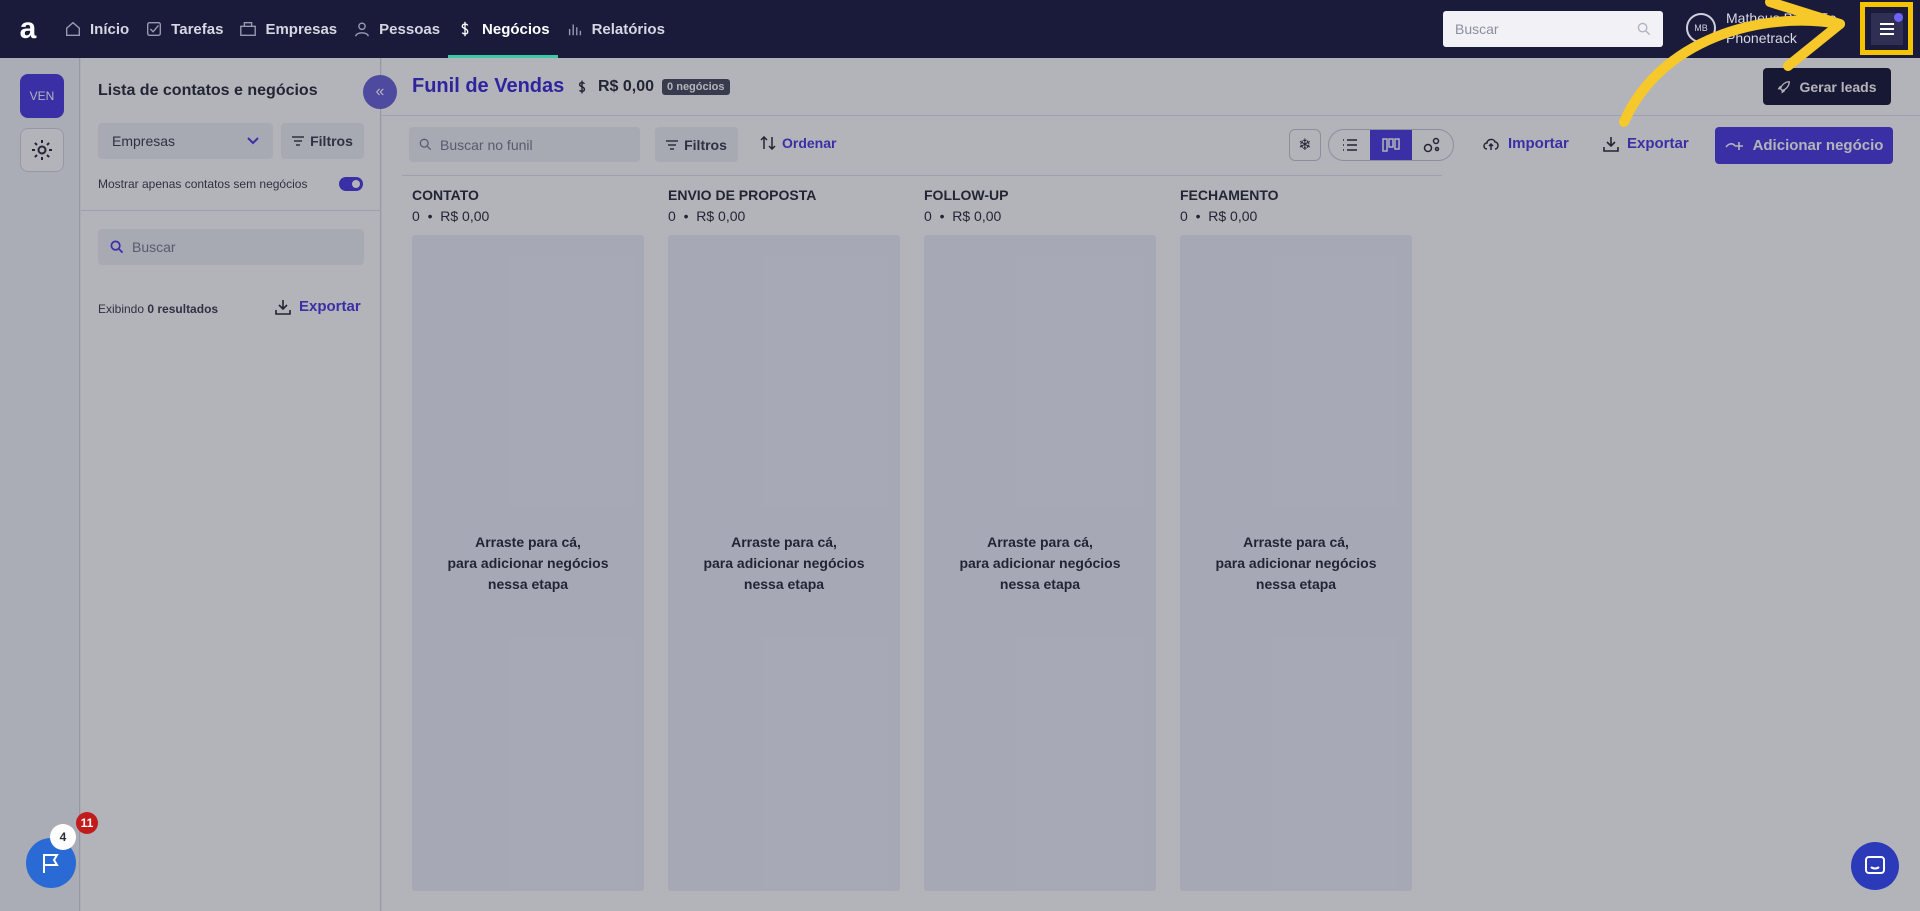 The image size is (1920, 911). Describe the element at coordinates (628, 29) in the screenshot. I see `nav-item-label: Relatórios` at that location.